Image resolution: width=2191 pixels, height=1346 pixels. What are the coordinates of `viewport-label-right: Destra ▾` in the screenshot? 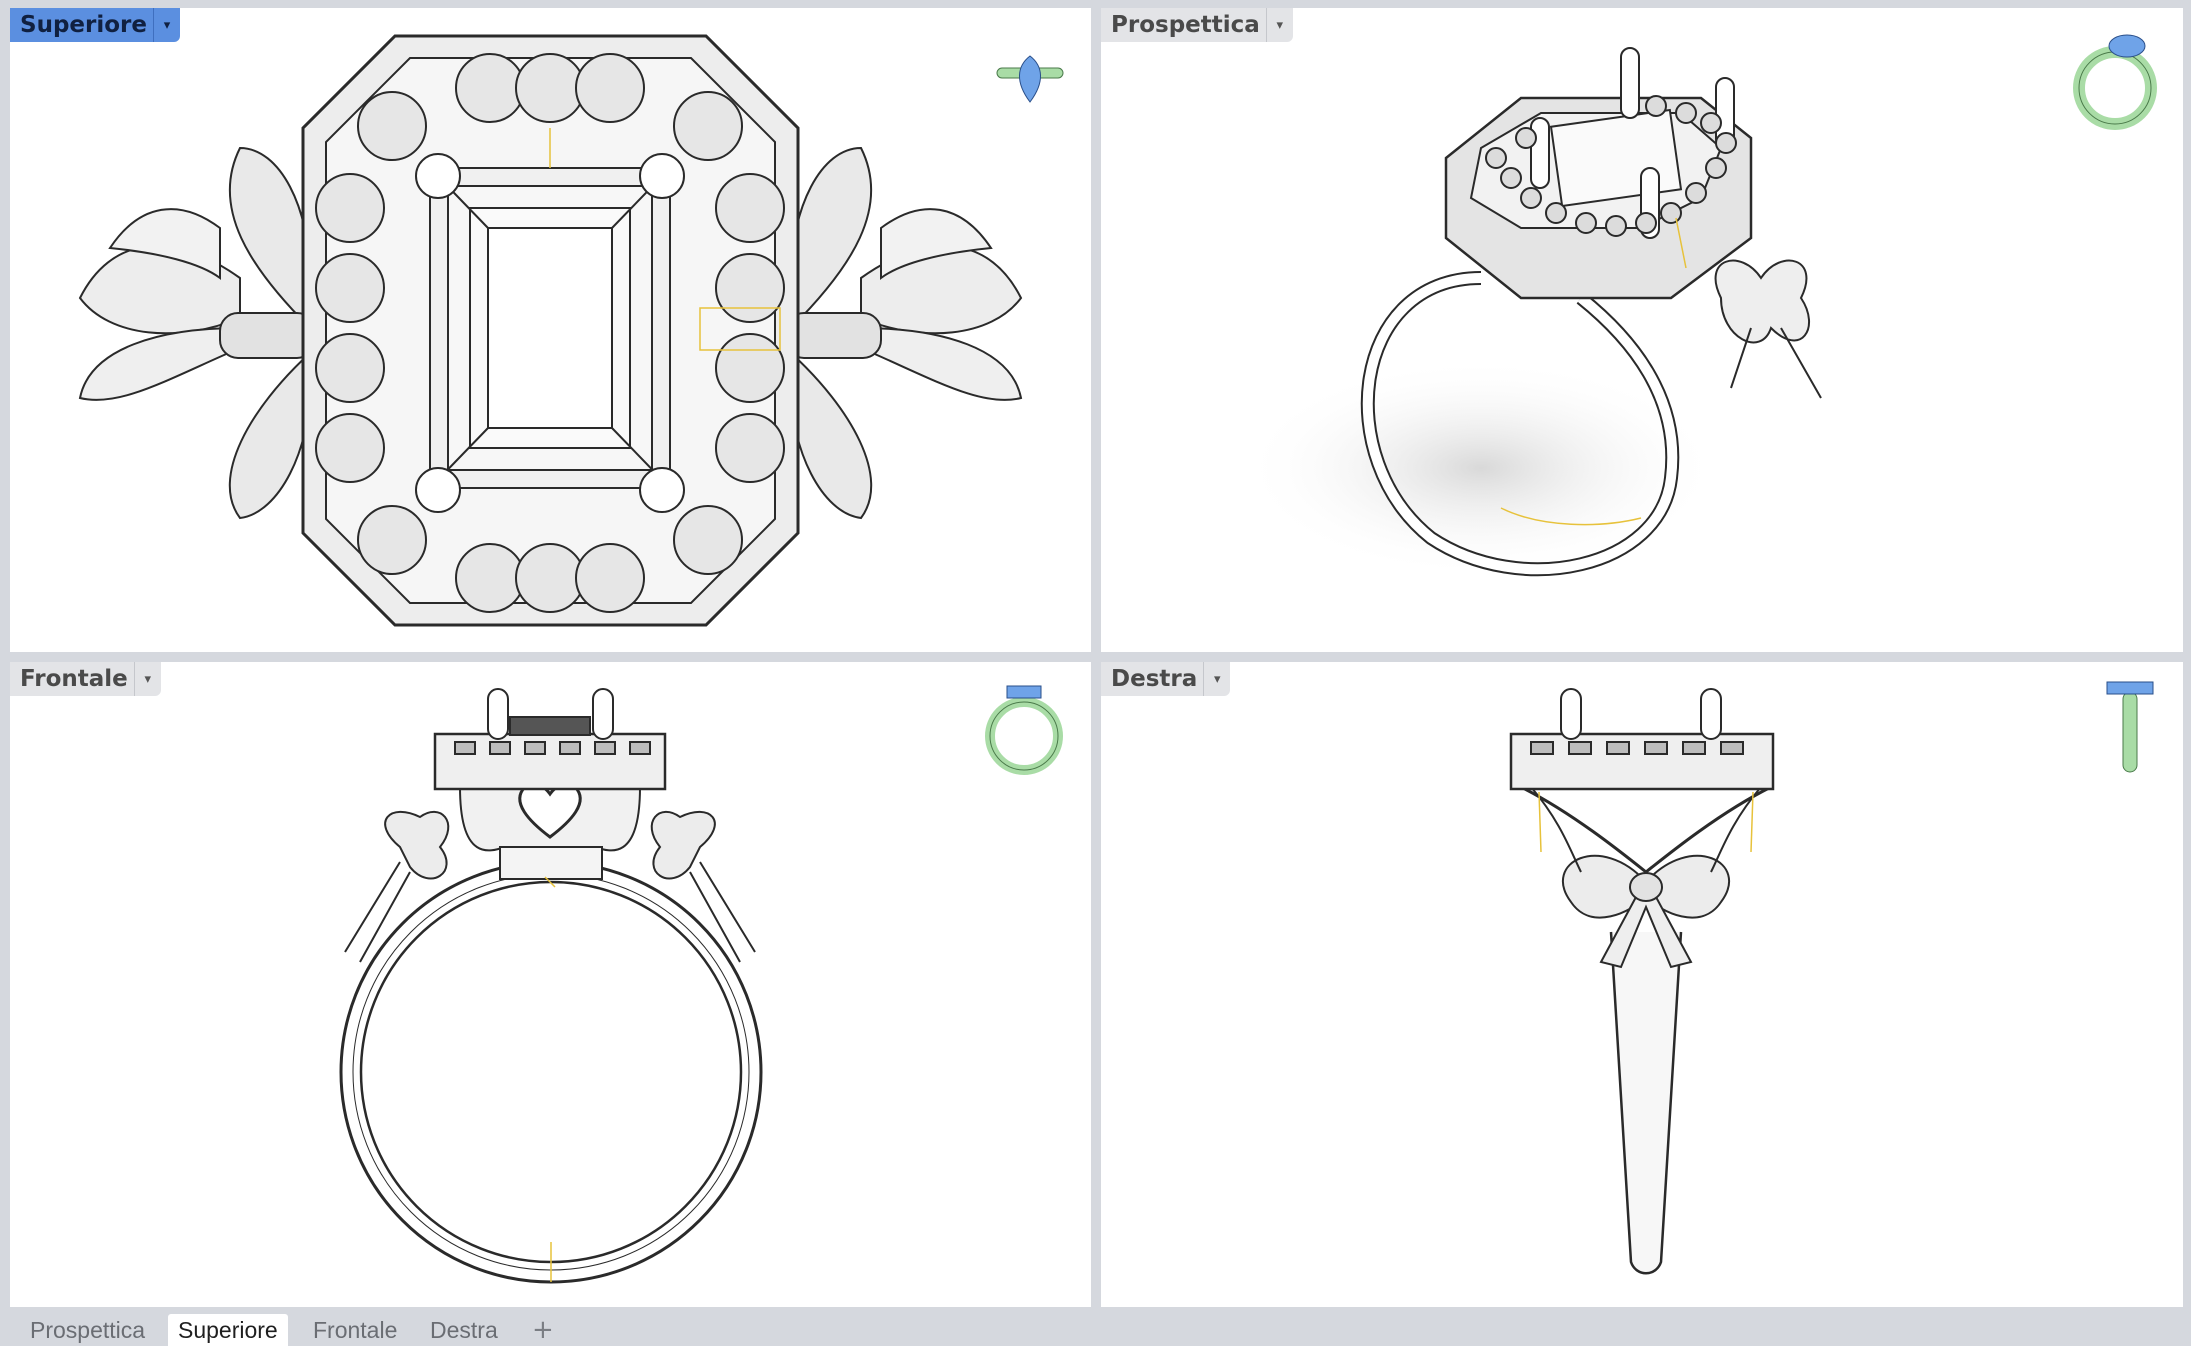 It's located at (1166, 679).